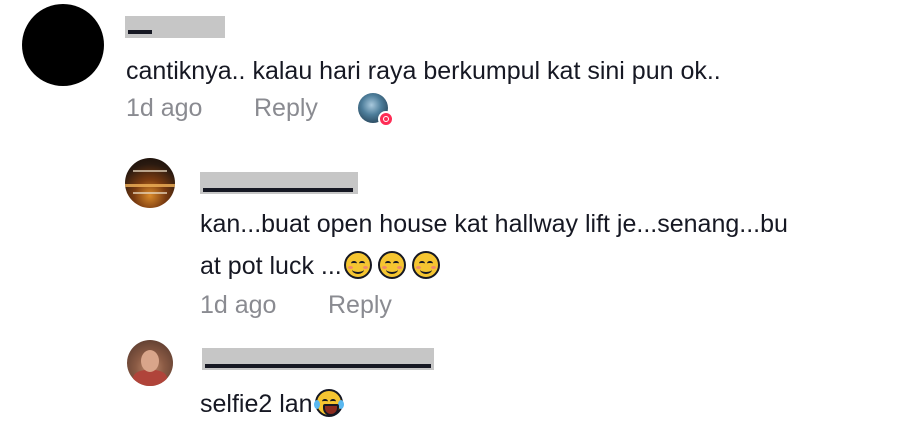  Describe the element at coordinates (175, 27) in the screenshot. I see `redacted-username` at that location.